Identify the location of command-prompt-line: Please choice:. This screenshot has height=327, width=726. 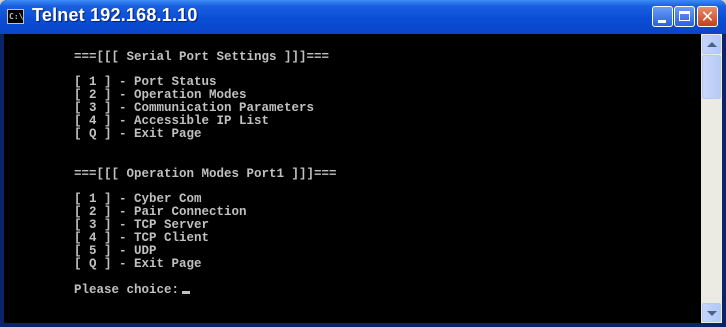
(132, 290).